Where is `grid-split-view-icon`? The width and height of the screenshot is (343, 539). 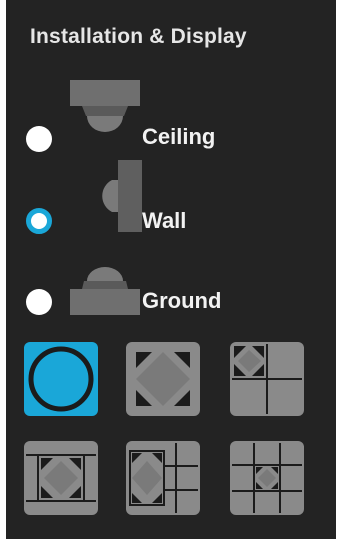
grid-split-view-icon is located at coordinates (267, 478).